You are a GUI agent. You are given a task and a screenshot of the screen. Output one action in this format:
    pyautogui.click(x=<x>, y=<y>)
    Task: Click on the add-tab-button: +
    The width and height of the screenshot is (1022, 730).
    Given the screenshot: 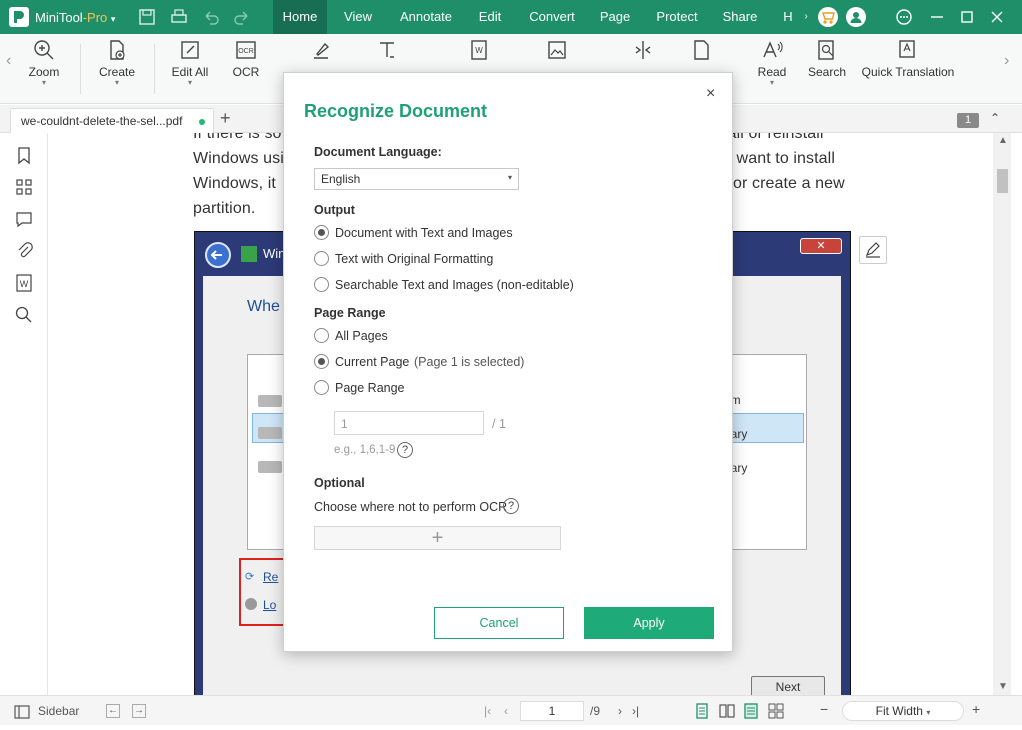 What is the action you would take?
    pyautogui.click(x=225, y=118)
    